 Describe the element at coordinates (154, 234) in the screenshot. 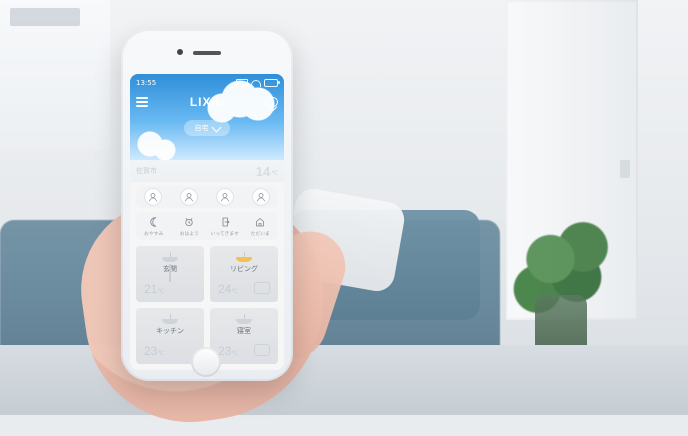

I see `mode-label: おやすみ` at that location.